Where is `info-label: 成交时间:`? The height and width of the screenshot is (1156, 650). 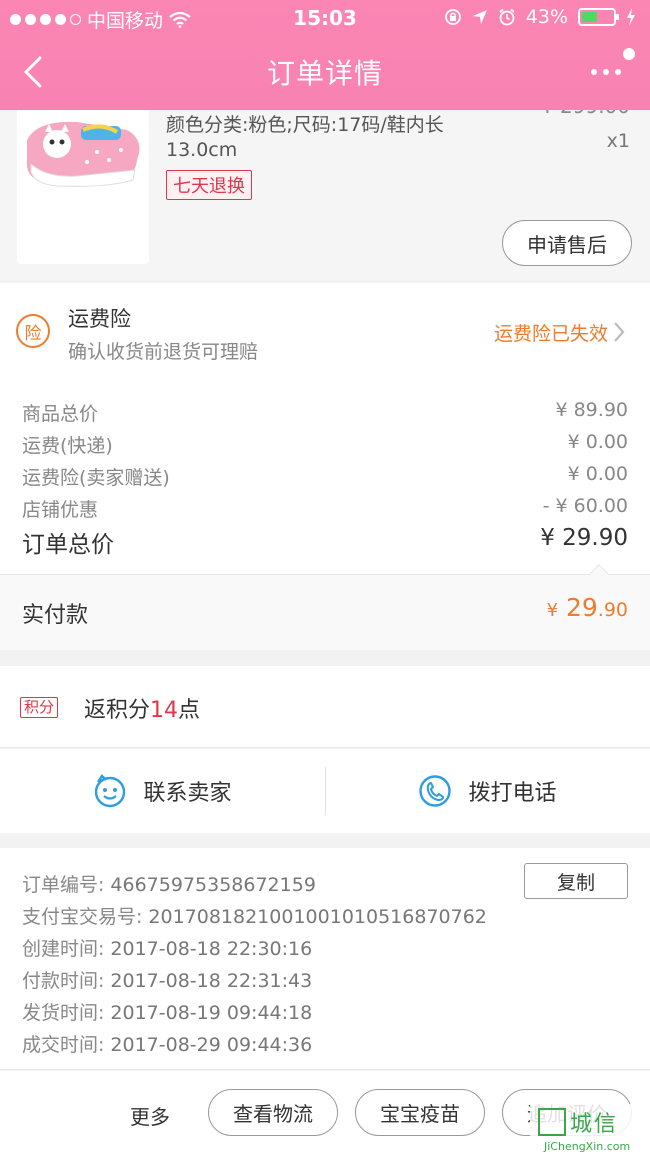 info-label: 成交时间: is located at coordinates (63, 1045).